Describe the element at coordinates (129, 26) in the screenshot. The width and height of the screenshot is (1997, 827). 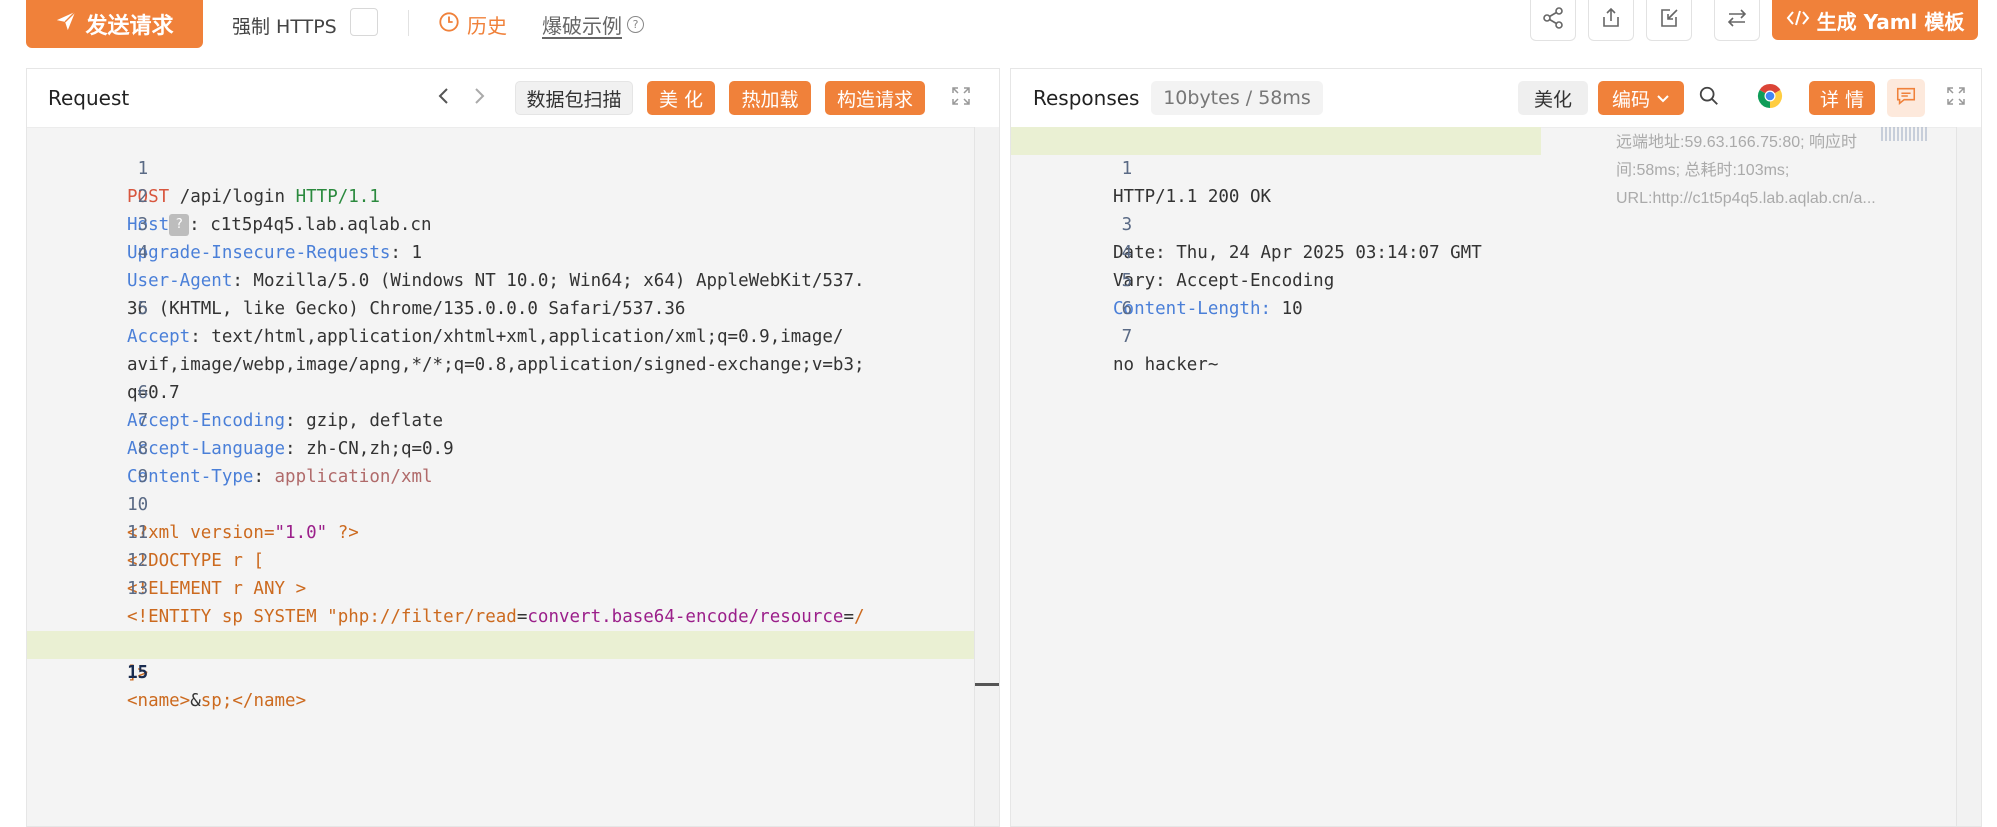
I see `send-request-label: 发送请求` at that location.